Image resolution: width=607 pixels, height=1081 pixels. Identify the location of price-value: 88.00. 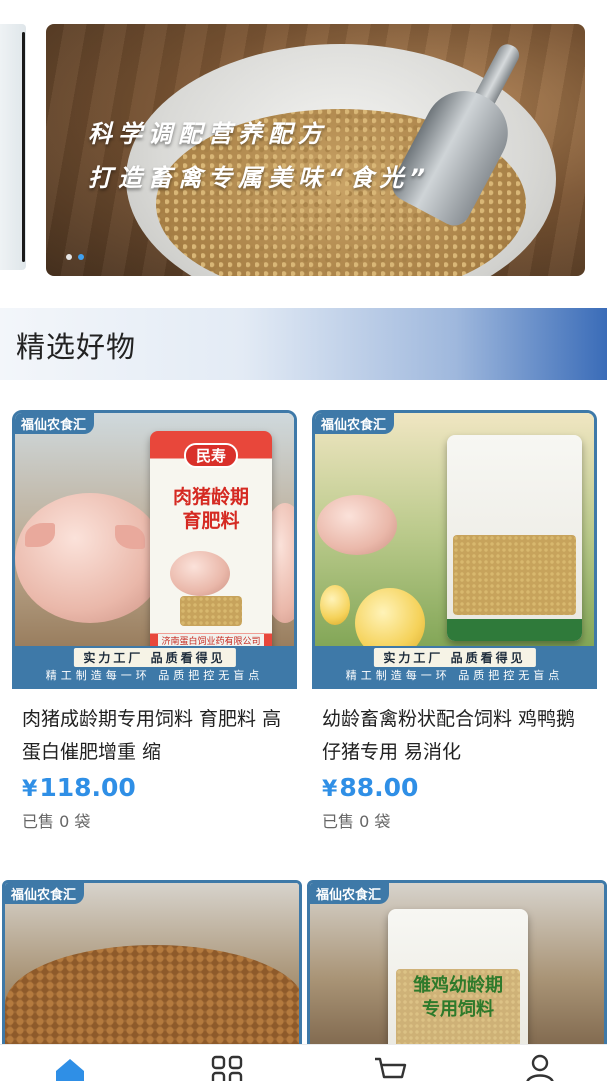
(379, 787).